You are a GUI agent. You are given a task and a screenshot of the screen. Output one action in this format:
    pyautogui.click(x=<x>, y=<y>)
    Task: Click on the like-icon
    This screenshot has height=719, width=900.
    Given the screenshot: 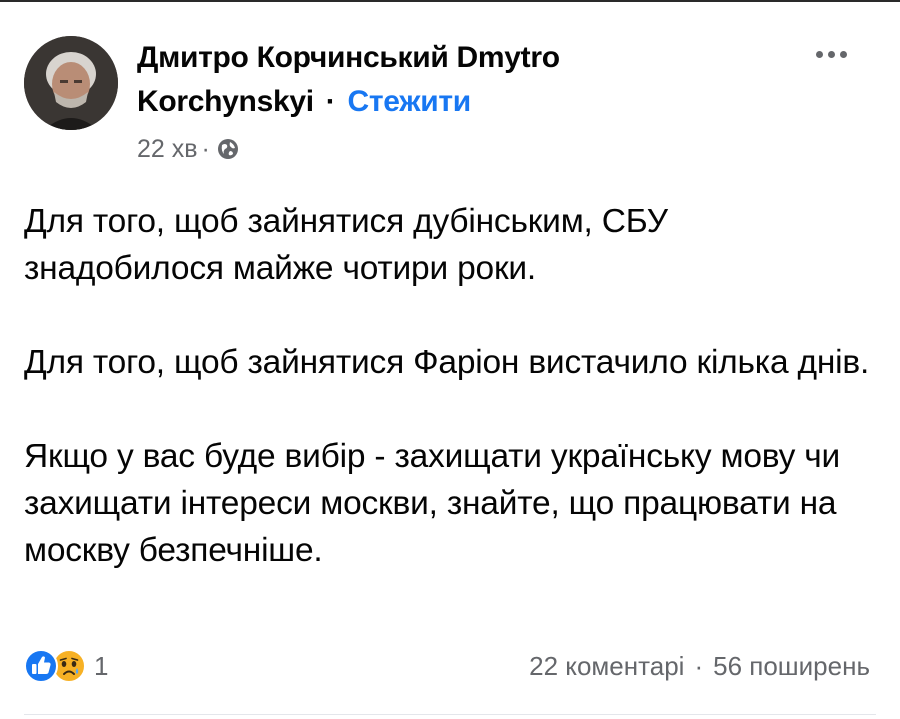 What is the action you would take?
    pyautogui.click(x=41, y=666)
    